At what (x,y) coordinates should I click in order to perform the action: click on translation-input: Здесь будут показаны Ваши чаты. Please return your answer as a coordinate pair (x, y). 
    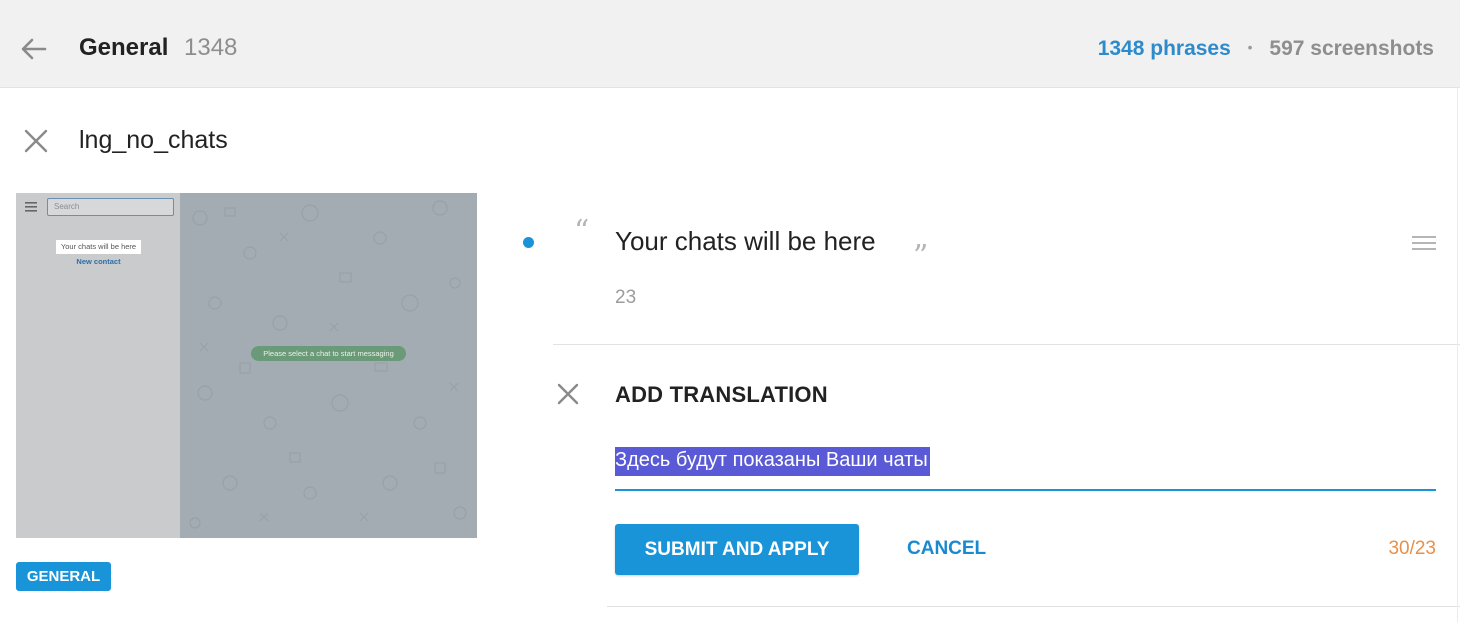
    Looking at the image, I should click on (1025, 467).